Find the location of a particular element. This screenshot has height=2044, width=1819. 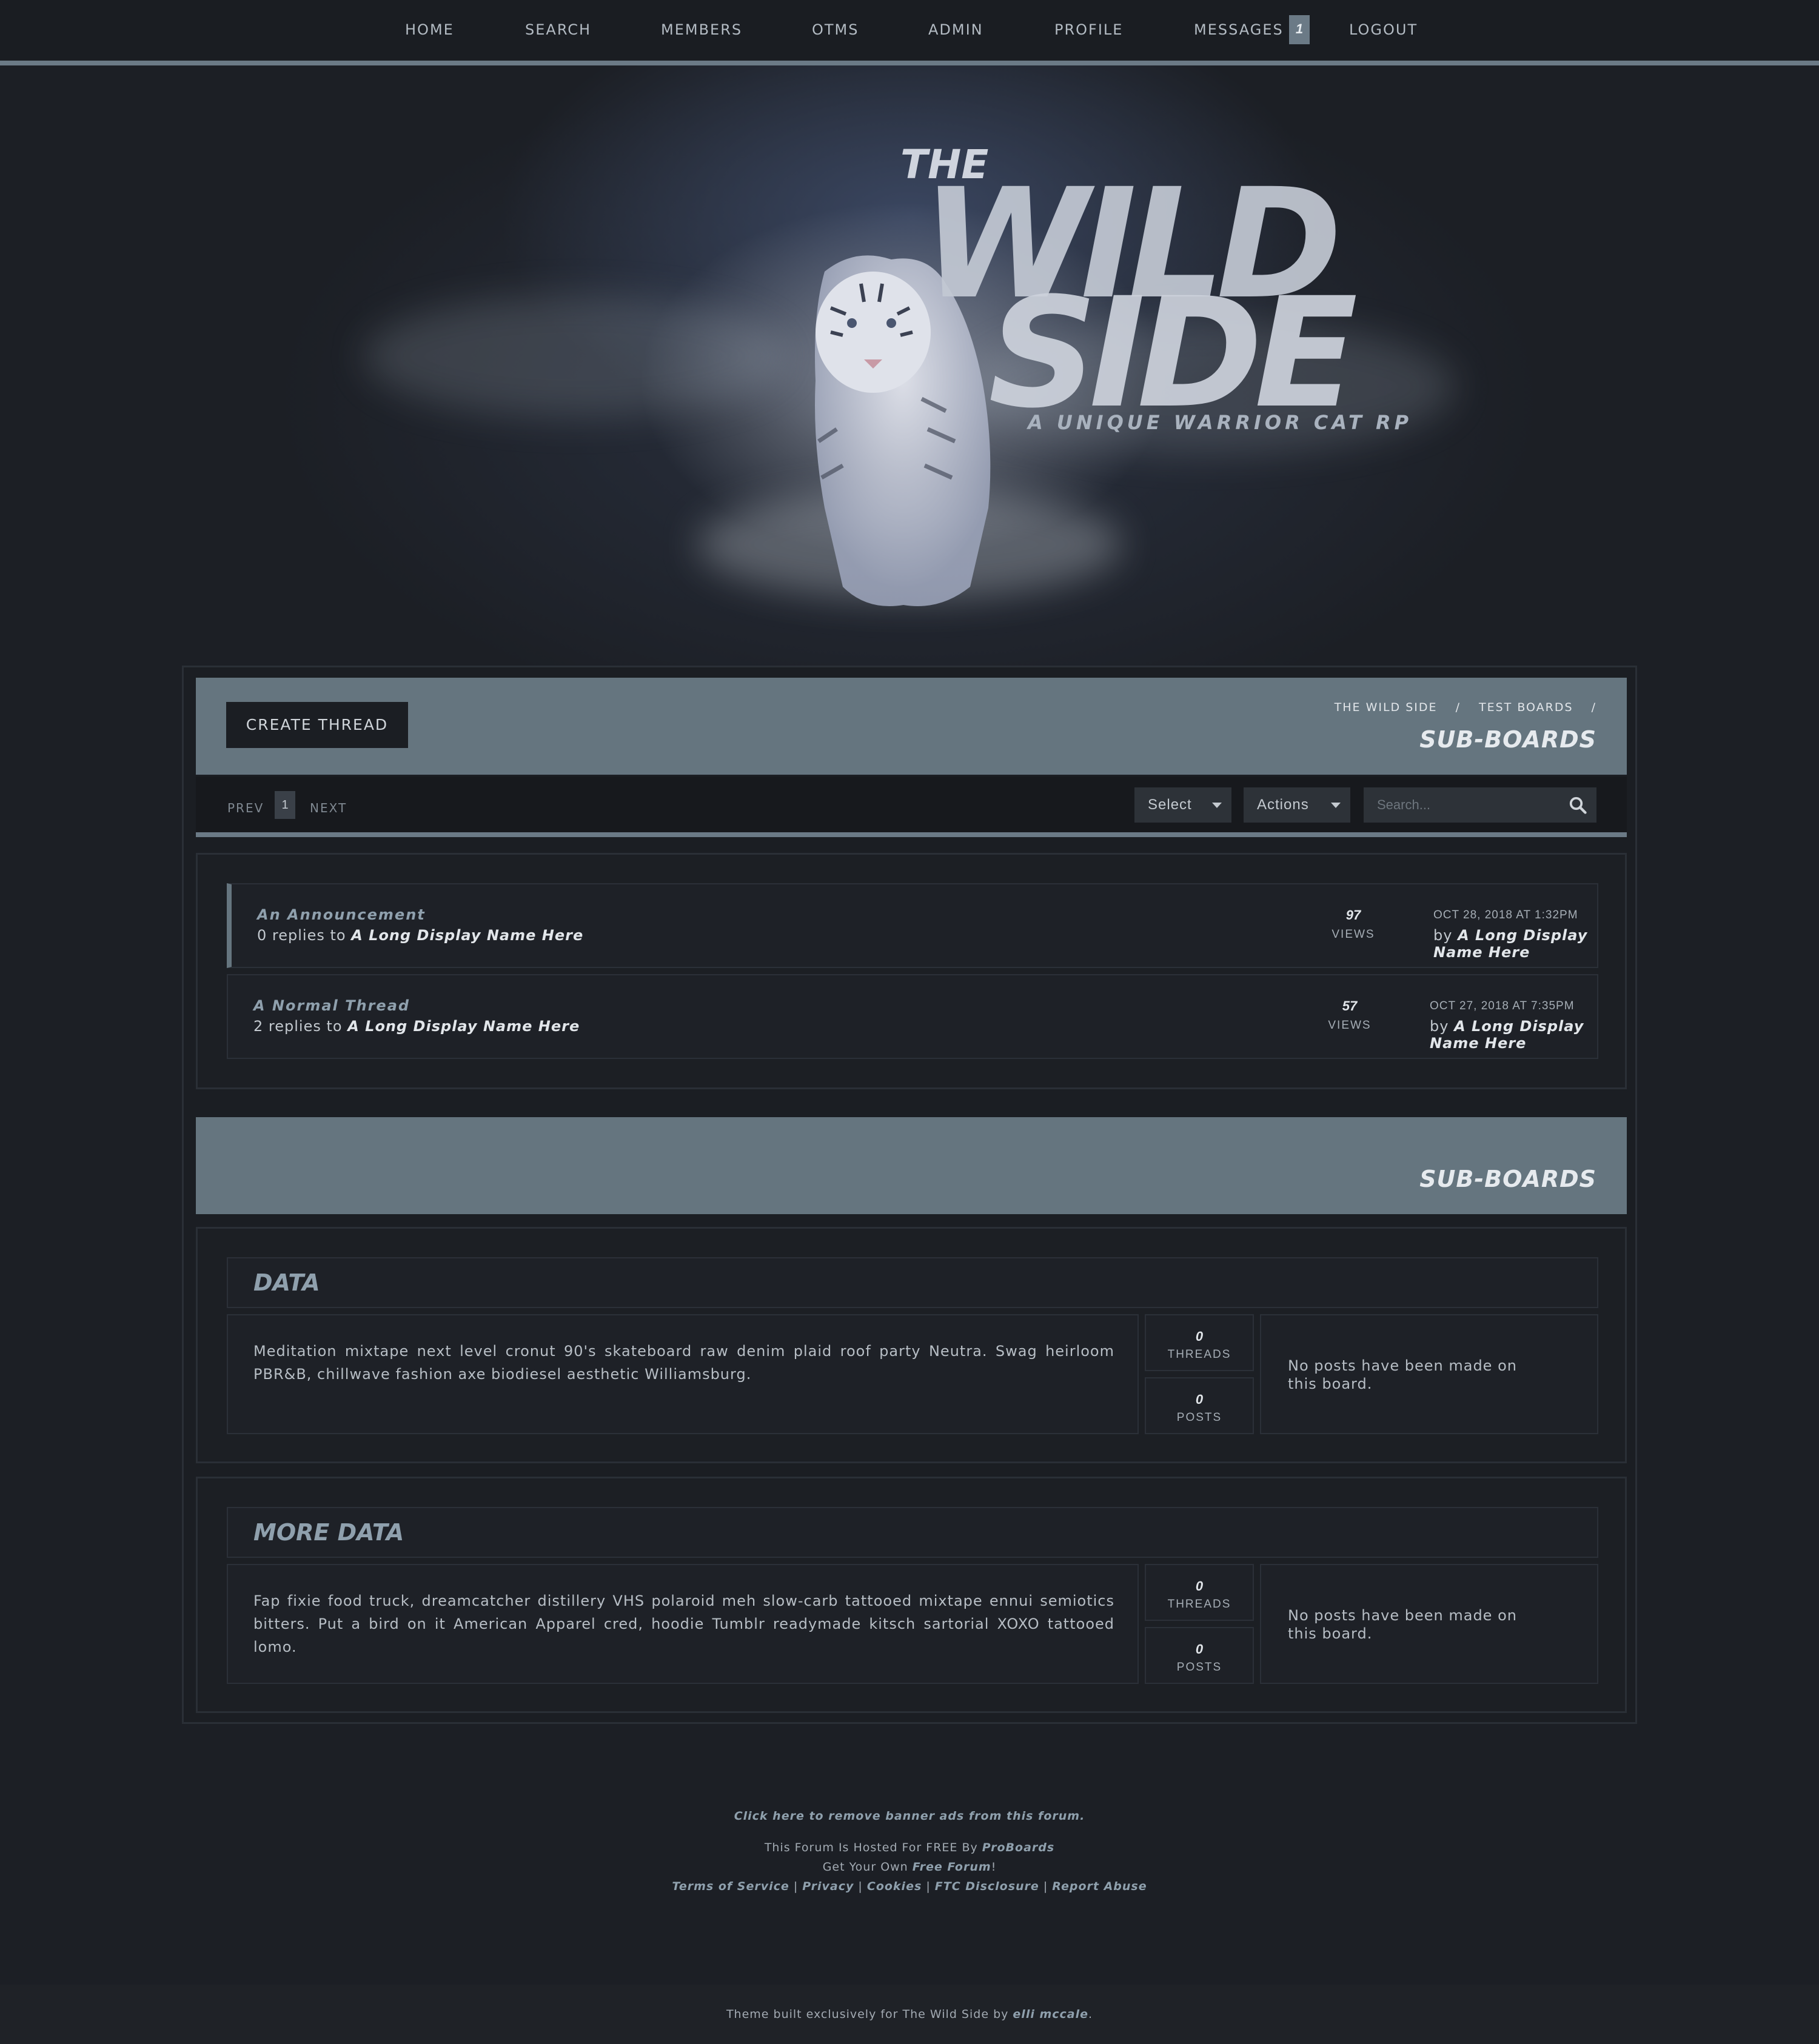

breadcrumb-test-boards: TEST BOARDS is located at coordinates (1526, 708).